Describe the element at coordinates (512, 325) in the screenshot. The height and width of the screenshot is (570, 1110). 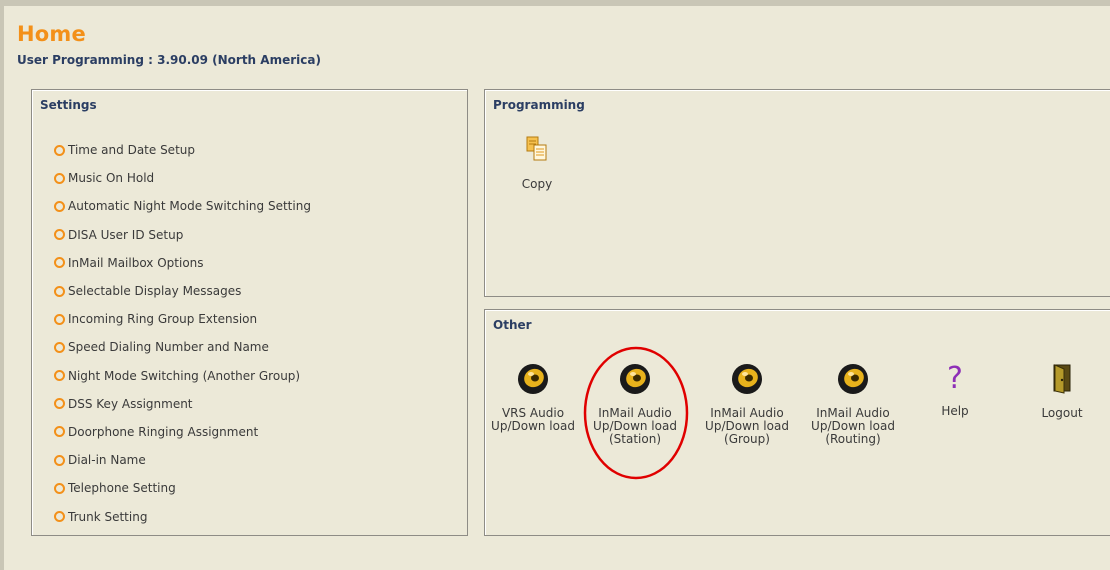
I see `other-panel-title: Other` at that location.